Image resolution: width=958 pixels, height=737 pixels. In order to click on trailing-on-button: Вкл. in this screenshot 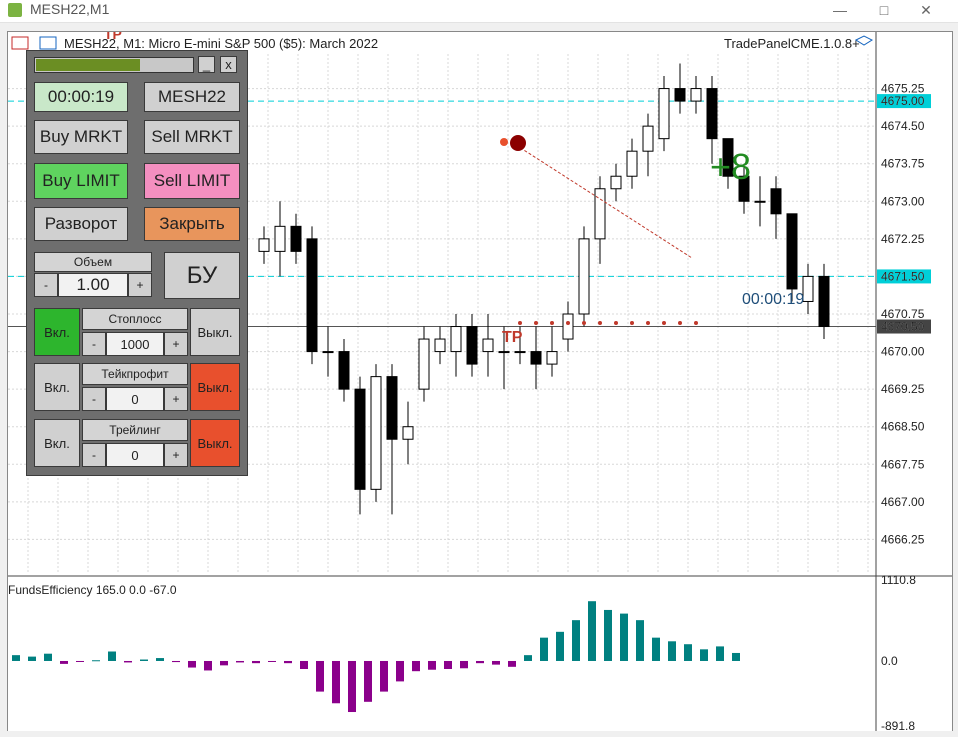, I will do `click(57, 443)`.